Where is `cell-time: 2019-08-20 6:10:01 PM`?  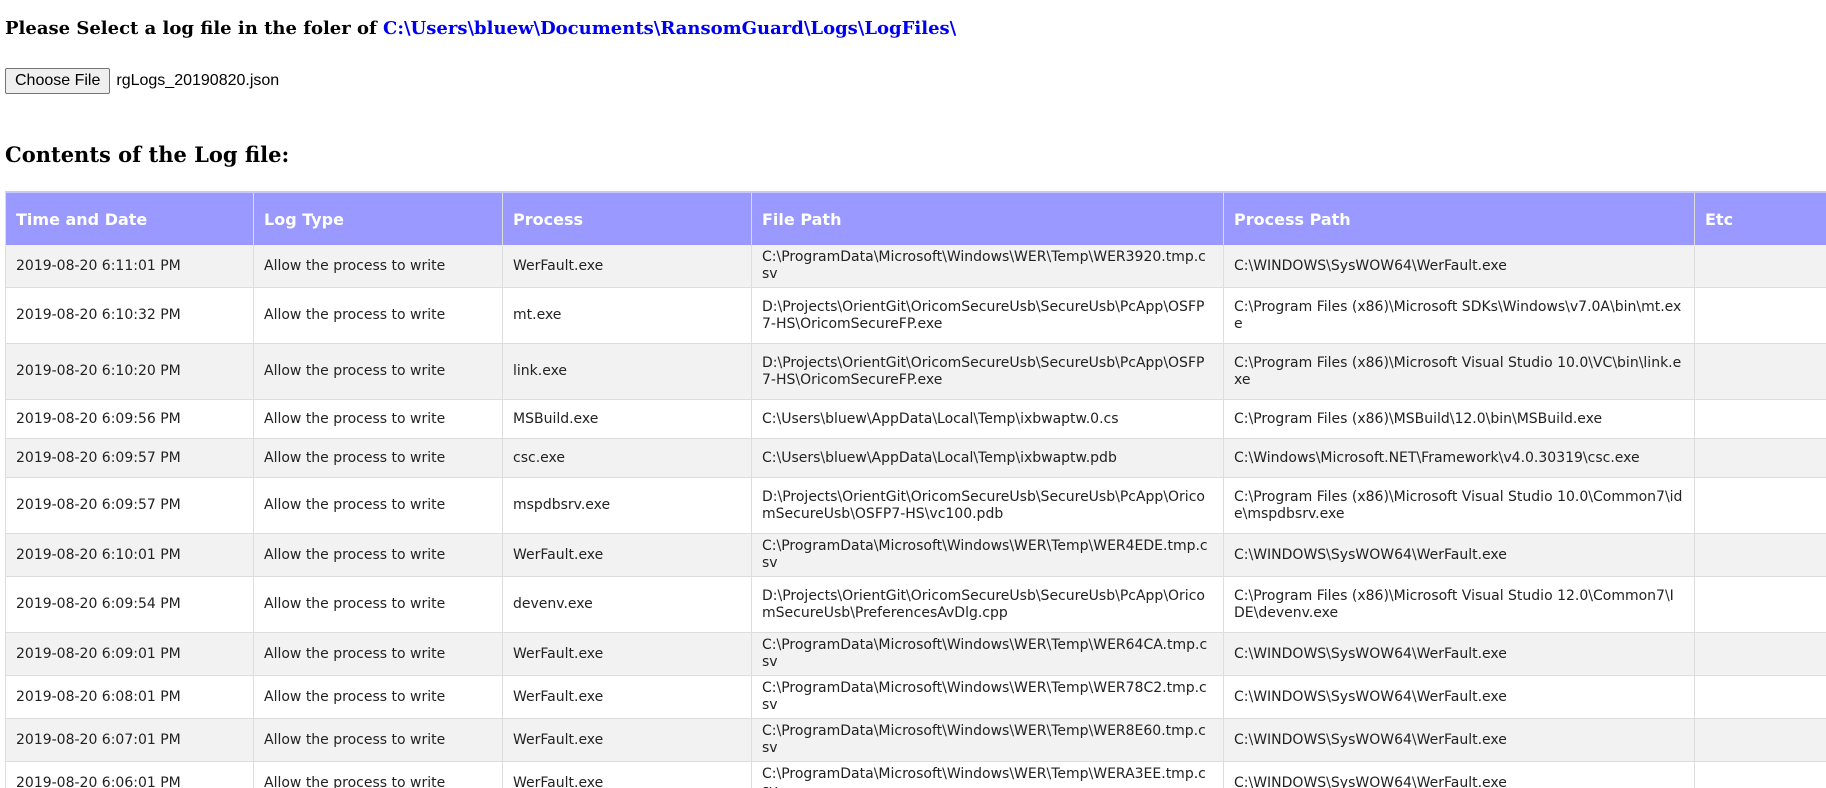 cell-time: 2019-08-20 6:10:01 PM is located at coordinates (129, 555).